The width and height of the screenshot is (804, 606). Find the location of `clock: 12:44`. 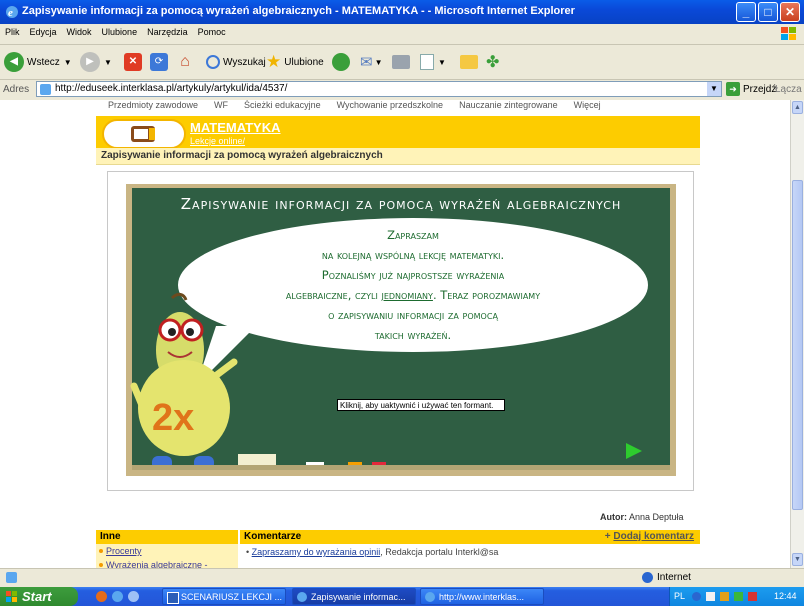

clock: 12:44 is located at coordinates (785, 596).